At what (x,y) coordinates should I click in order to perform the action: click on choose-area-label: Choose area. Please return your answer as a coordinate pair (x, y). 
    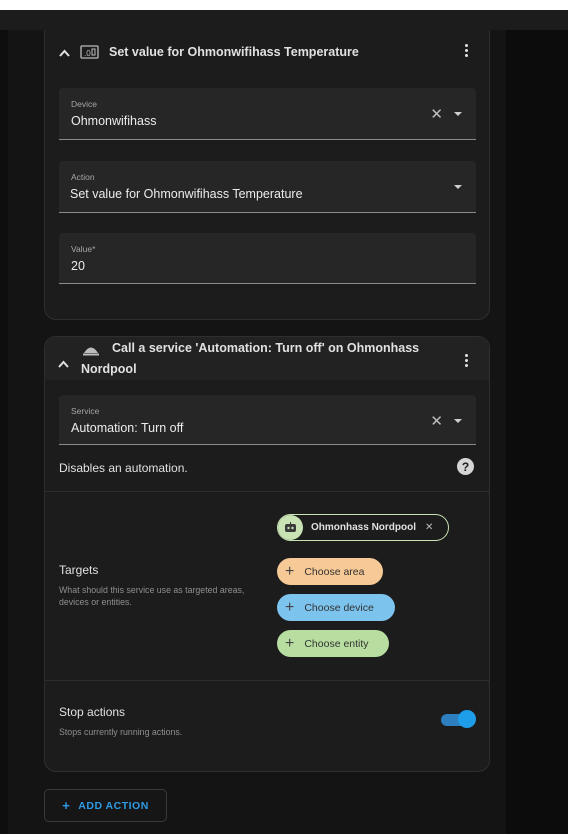
    Looking at the image, I should click on (334, 571).